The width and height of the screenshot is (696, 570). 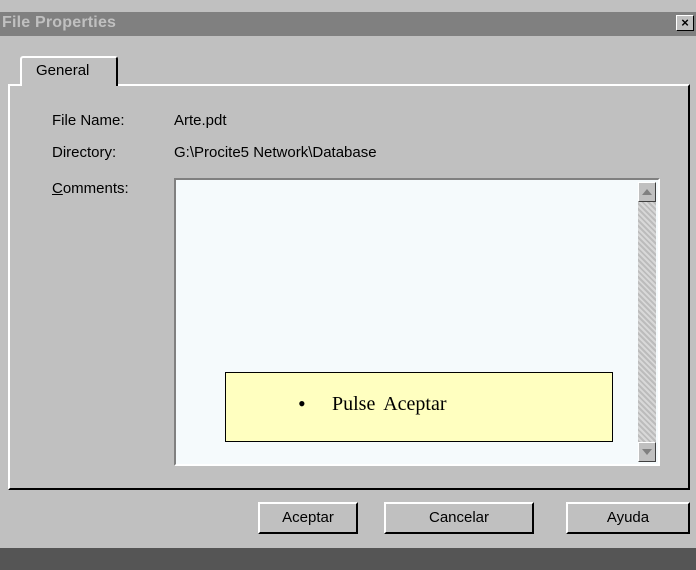 I want to click on instruction-callout: • Pulse Aceptar, so click(x=419, y=407).